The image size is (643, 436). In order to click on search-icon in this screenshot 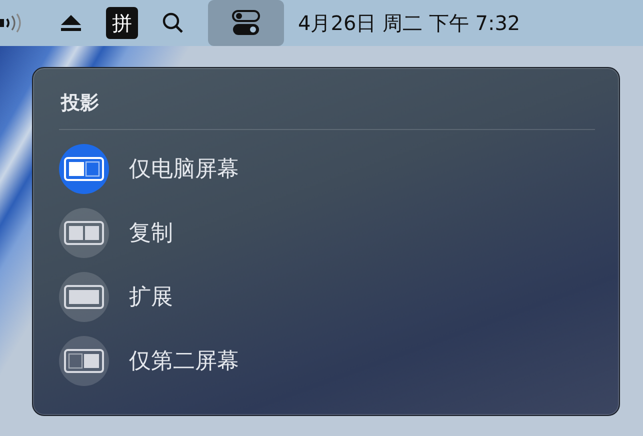, I will do `click(173, 23)`.